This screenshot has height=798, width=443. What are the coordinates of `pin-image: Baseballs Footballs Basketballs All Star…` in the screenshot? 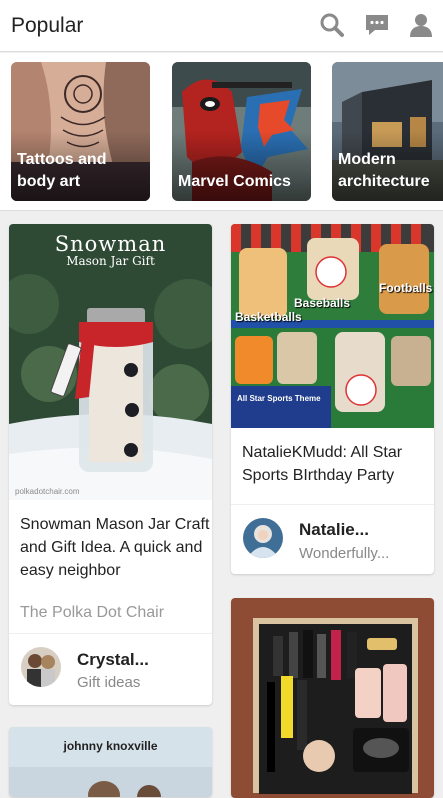 It's located at (332, 326).